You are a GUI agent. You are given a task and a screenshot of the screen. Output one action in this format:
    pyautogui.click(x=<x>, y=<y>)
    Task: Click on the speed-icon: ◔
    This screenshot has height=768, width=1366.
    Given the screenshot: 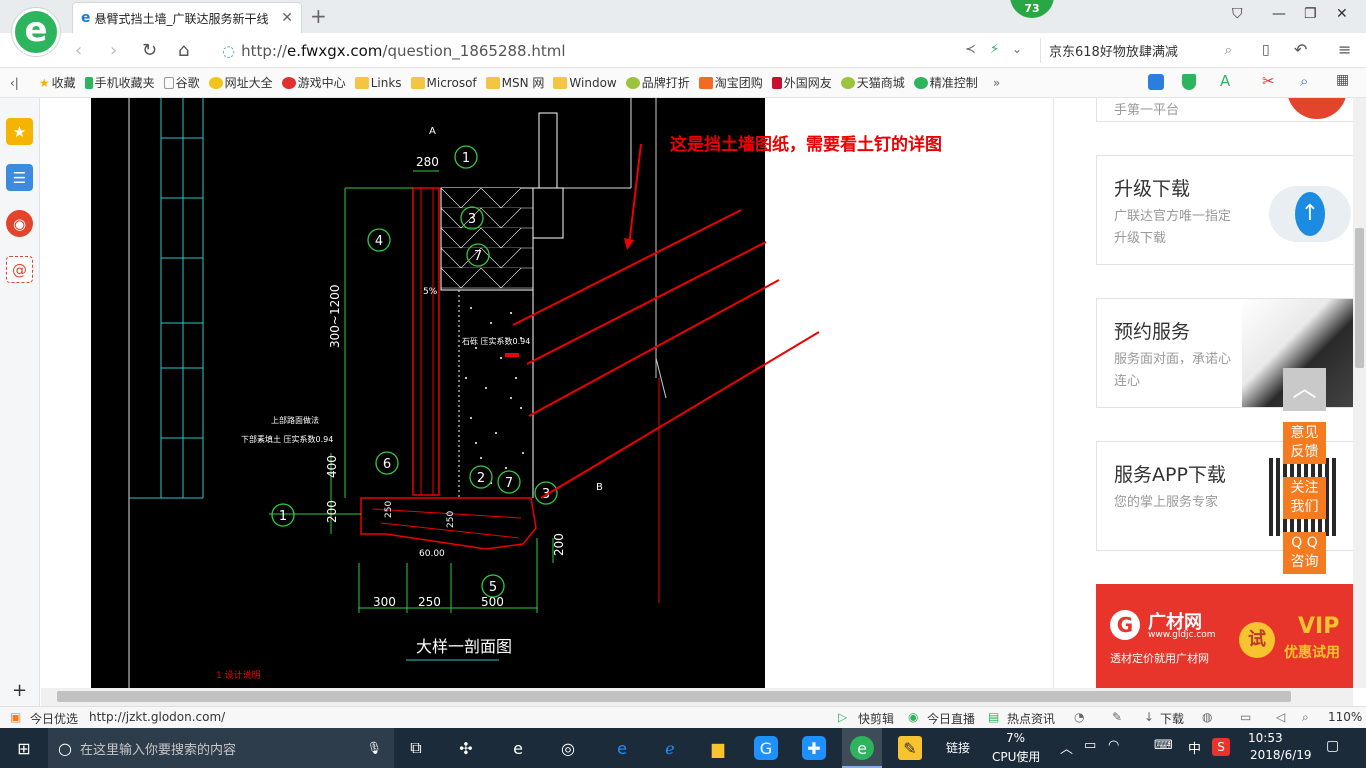 What is the action you would take?
    pyautogui.click(x=1079, y=717)
    